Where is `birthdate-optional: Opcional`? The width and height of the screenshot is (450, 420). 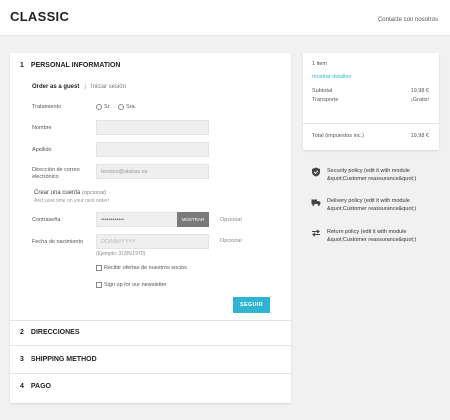 birthdate-optional: Opcional is located at coordinates (231, 241).